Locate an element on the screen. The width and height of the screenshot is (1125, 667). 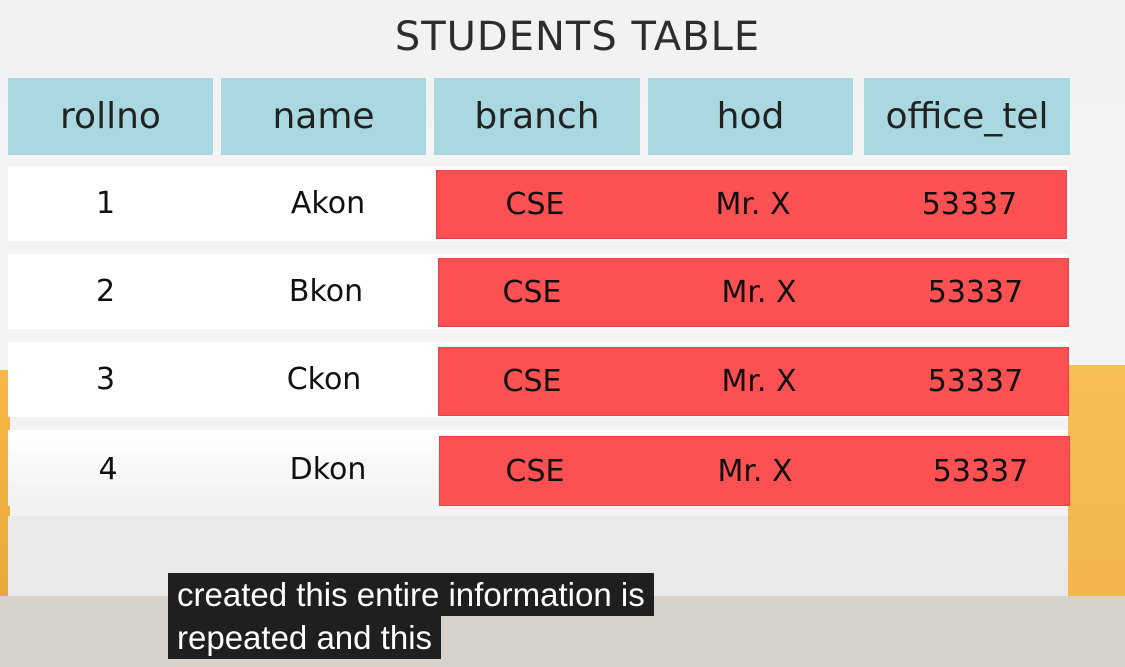
cell-name: Ckon is located at coordinates (324, 379).